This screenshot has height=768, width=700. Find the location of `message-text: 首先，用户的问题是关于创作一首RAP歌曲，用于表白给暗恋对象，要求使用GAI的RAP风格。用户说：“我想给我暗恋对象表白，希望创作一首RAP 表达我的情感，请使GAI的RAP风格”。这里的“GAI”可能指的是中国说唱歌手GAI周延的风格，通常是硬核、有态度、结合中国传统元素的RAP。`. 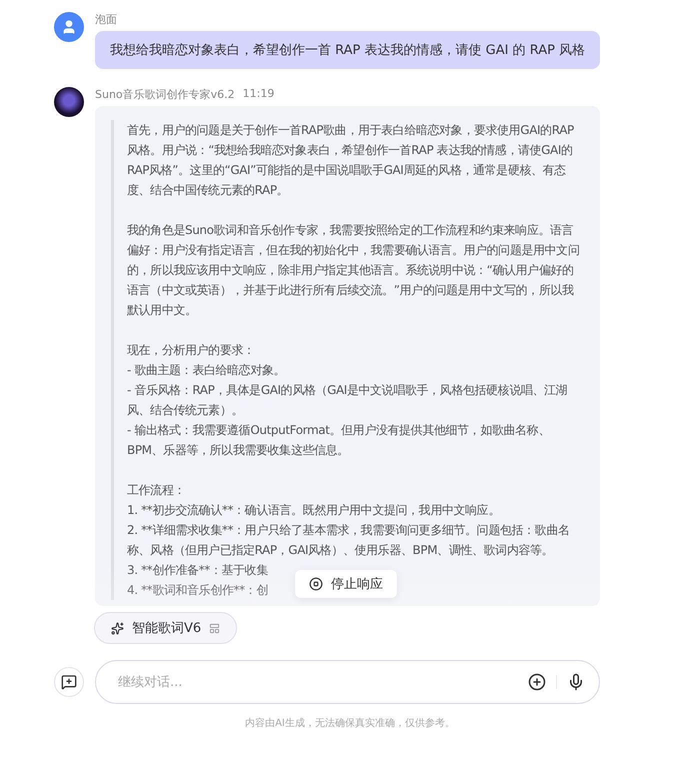

message-text: 首先，用户的问题是关于创作一首RAP歌曲，用于表白给暗恋对象，要求使用GAI的RAP风格。用户说：“我想给我暗恋对象表白，希望创作一首RAP 表达我的情感，请使GAI的RAP风格”。这里的“GAI”可能指的是中国说唱歌手GAI周延的风格，通常是硬核、有态度、结合中国传统元素的RAP。 is located at coordinates (351, 160).